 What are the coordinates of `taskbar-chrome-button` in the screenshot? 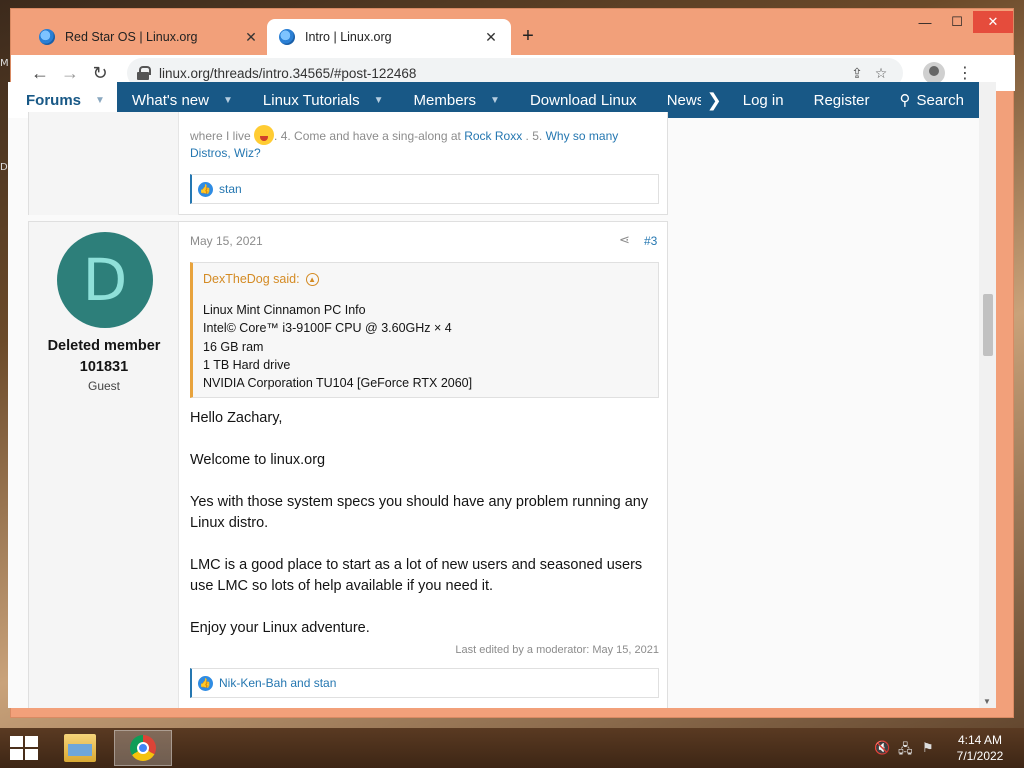 It's located at (143, 748).